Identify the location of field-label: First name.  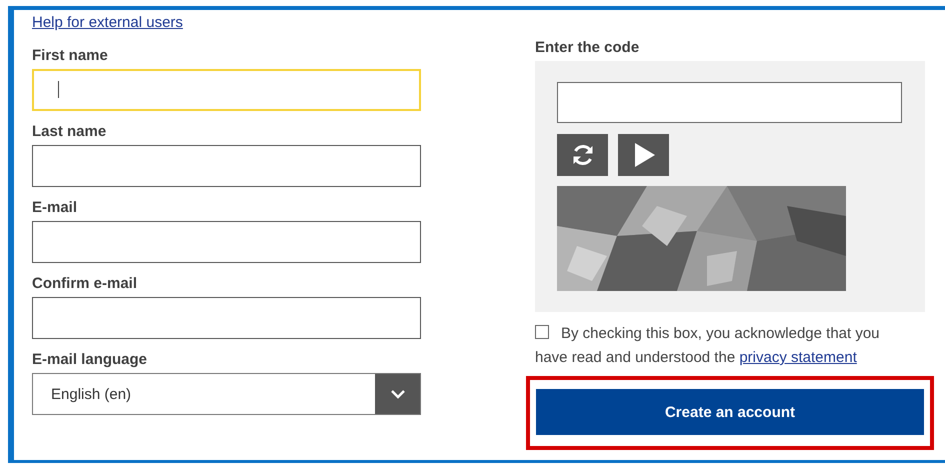
(70, 56).